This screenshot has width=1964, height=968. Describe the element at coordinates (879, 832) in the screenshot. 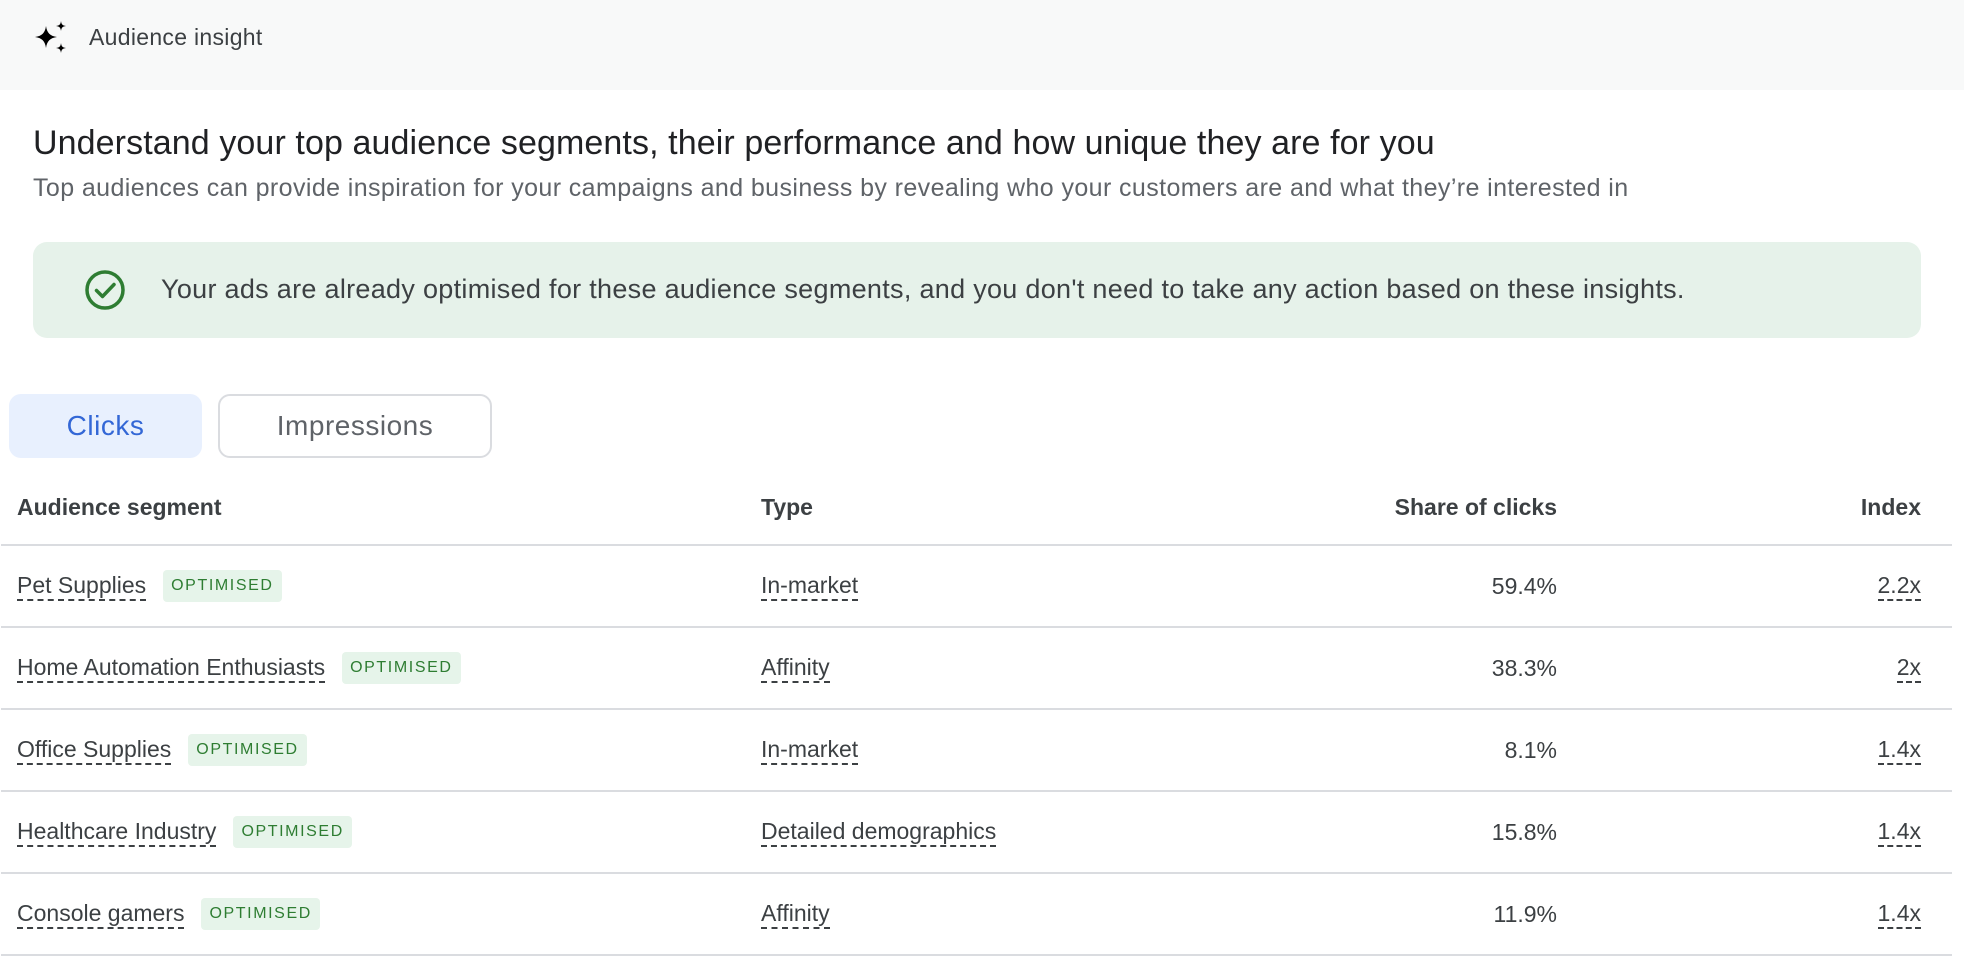

I see `segment-type: Detailed demographics` at that location.